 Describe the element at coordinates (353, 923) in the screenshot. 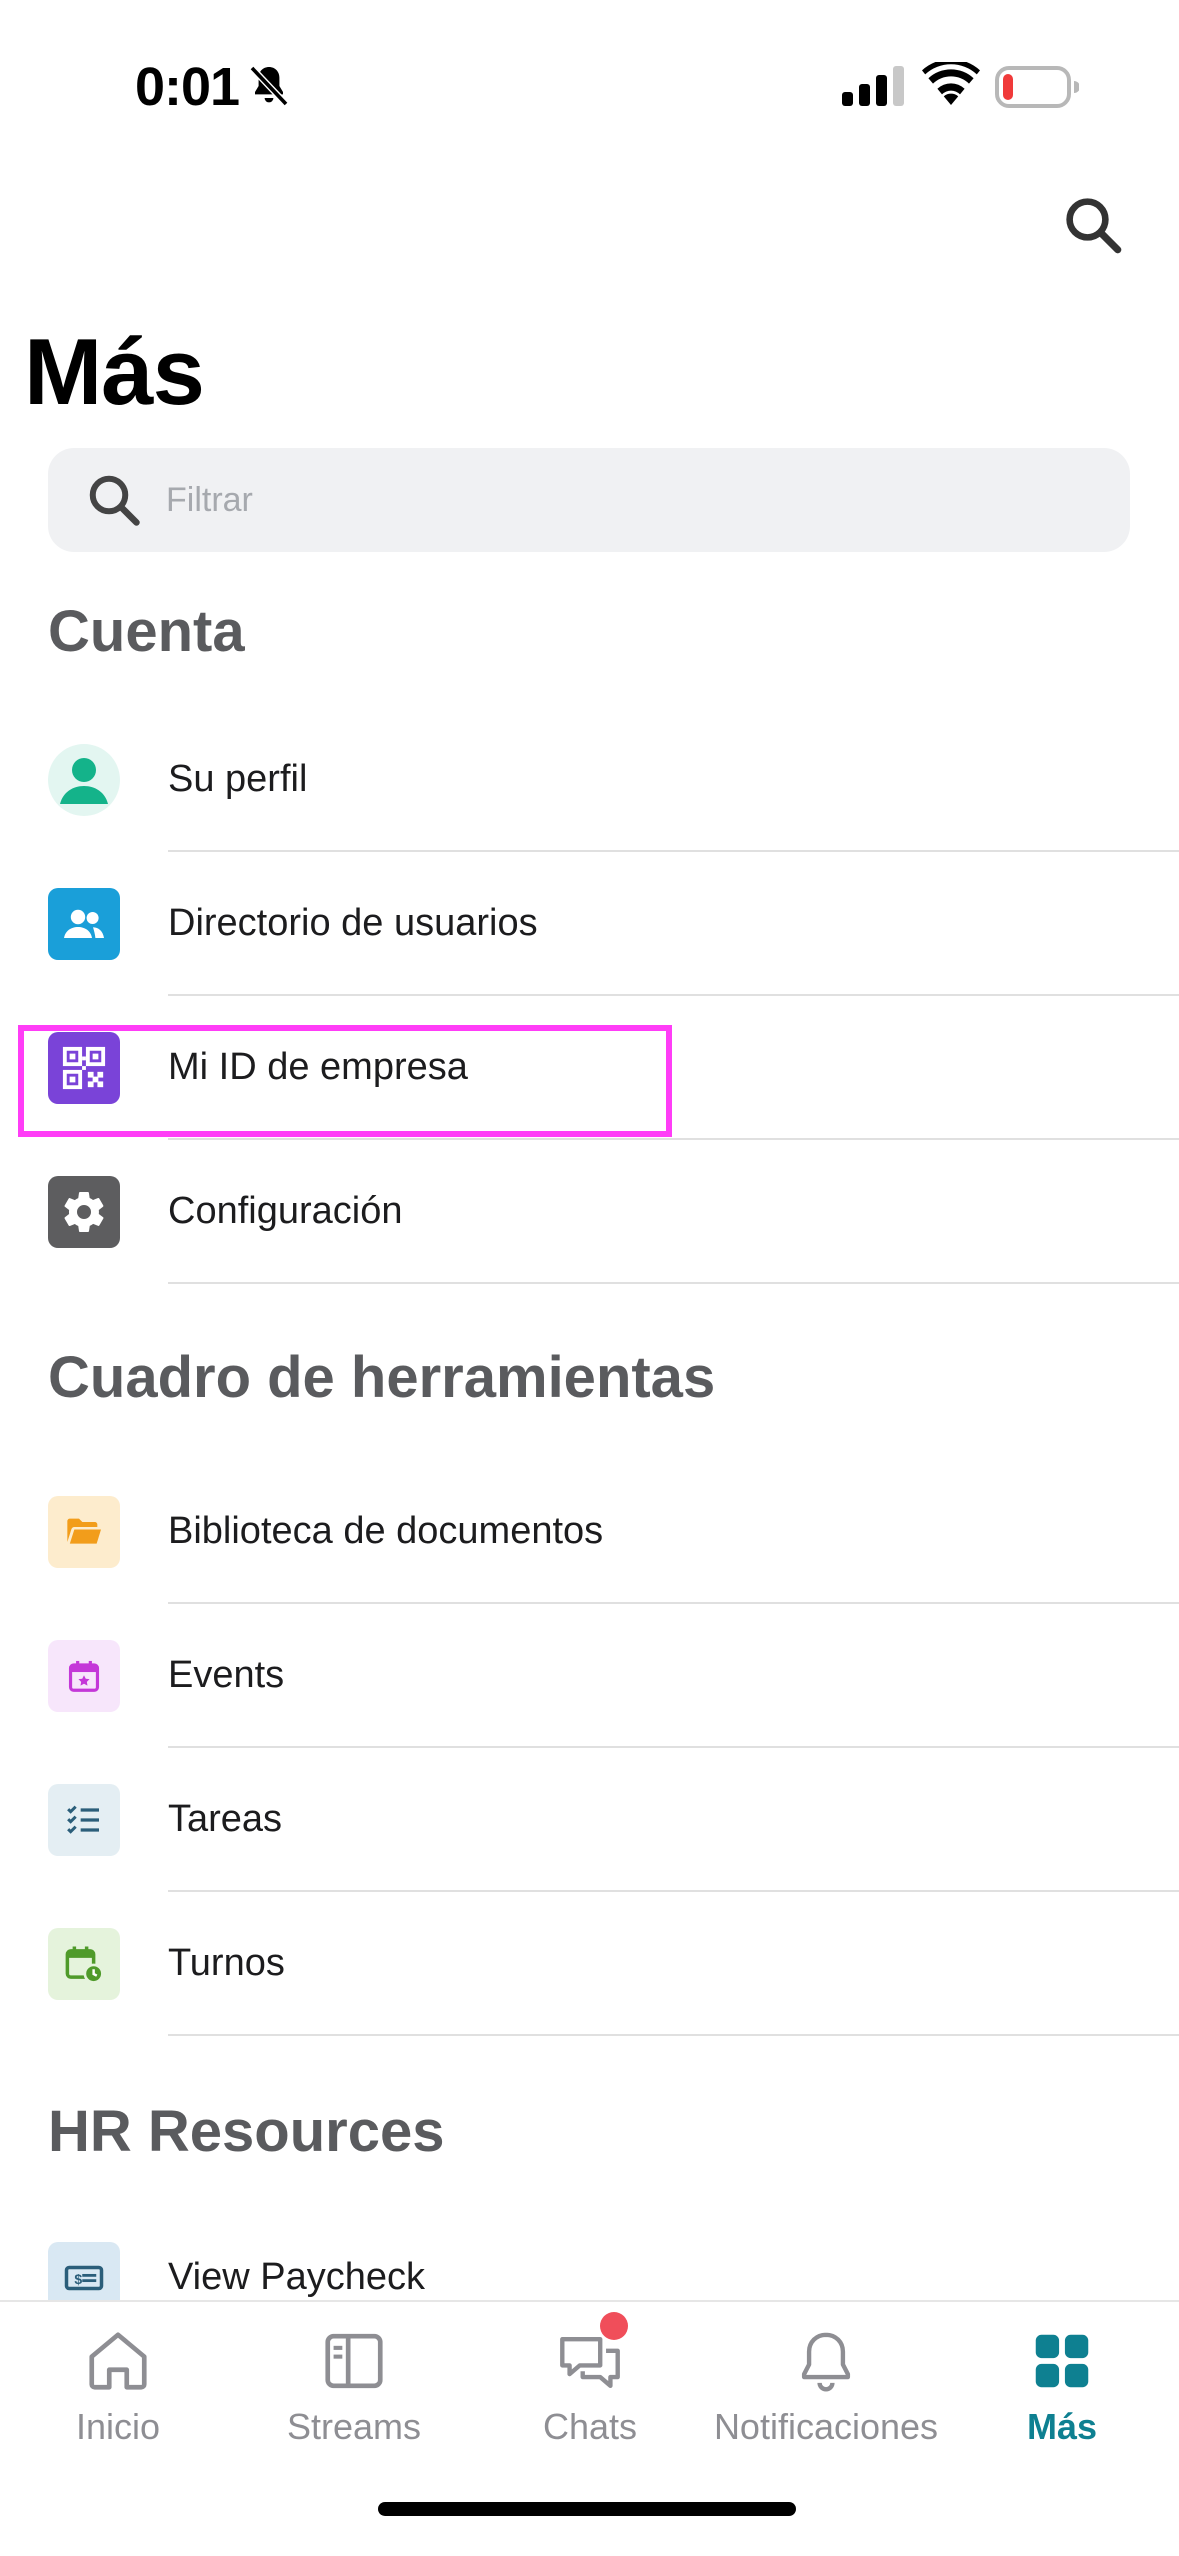

I see `list-item-label: Directorio de usuarios` at that location.